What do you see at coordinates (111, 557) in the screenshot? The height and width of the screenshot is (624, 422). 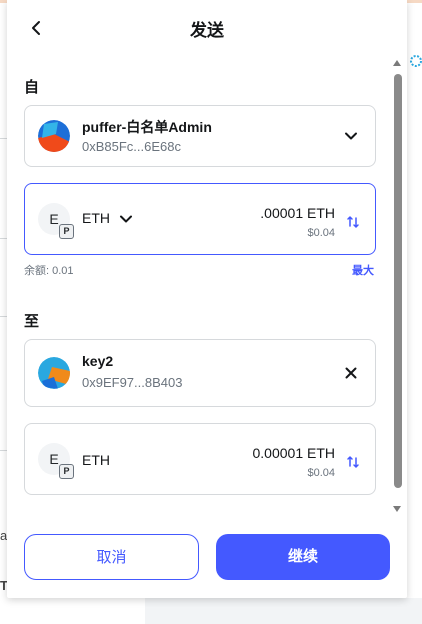 I see `cancel-button: 取消` at bounding box center [111, 557].